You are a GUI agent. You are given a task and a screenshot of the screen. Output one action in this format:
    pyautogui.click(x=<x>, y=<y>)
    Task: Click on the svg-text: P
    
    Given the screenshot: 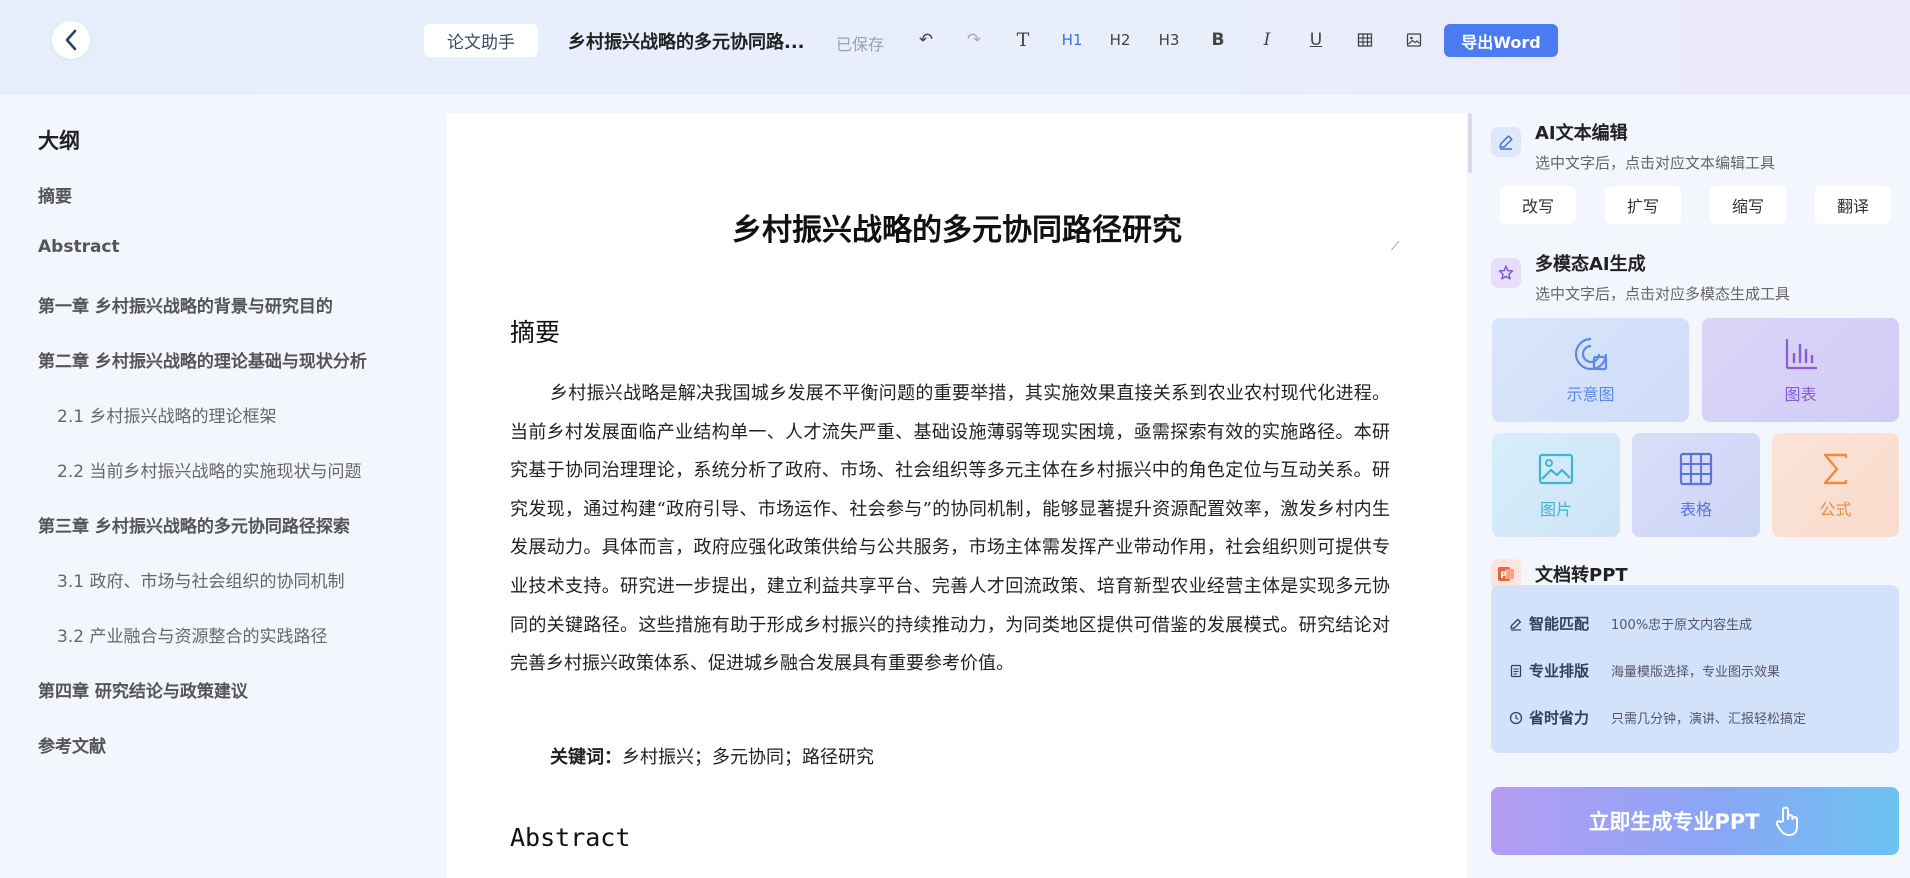 What is the action you would take?
    pyautogui.click(x=1503, y=576)
    